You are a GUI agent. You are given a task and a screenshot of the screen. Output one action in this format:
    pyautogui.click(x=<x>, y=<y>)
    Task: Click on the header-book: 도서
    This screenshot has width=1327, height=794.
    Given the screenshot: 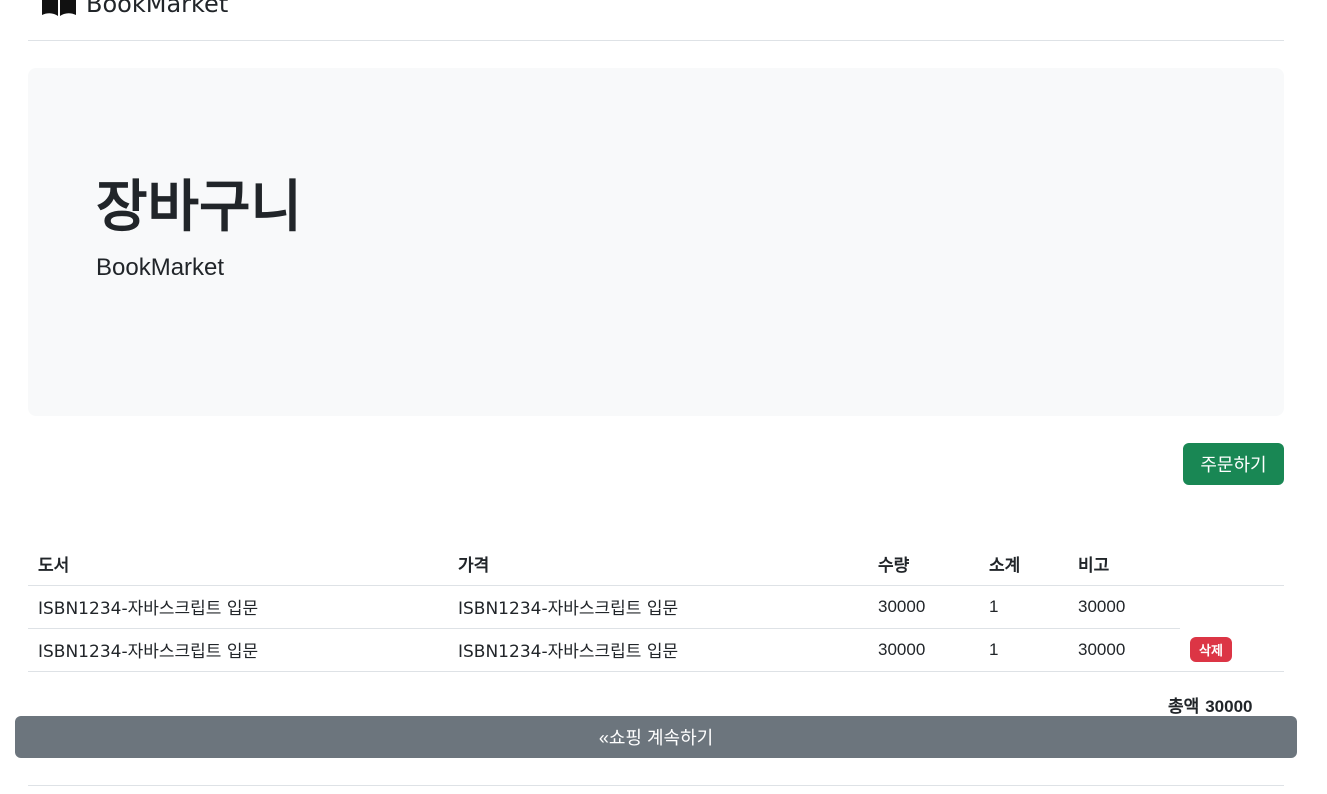 What is the action you would take?
    pyautogui.click(x=238, y=564)
    